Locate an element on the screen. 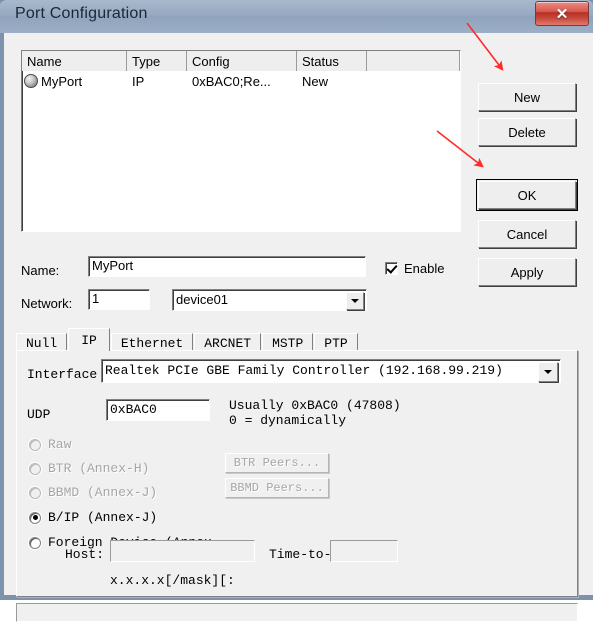 This screenshot has width=593, height=622. list-column-header: Status is located at coordinates (332, 61).